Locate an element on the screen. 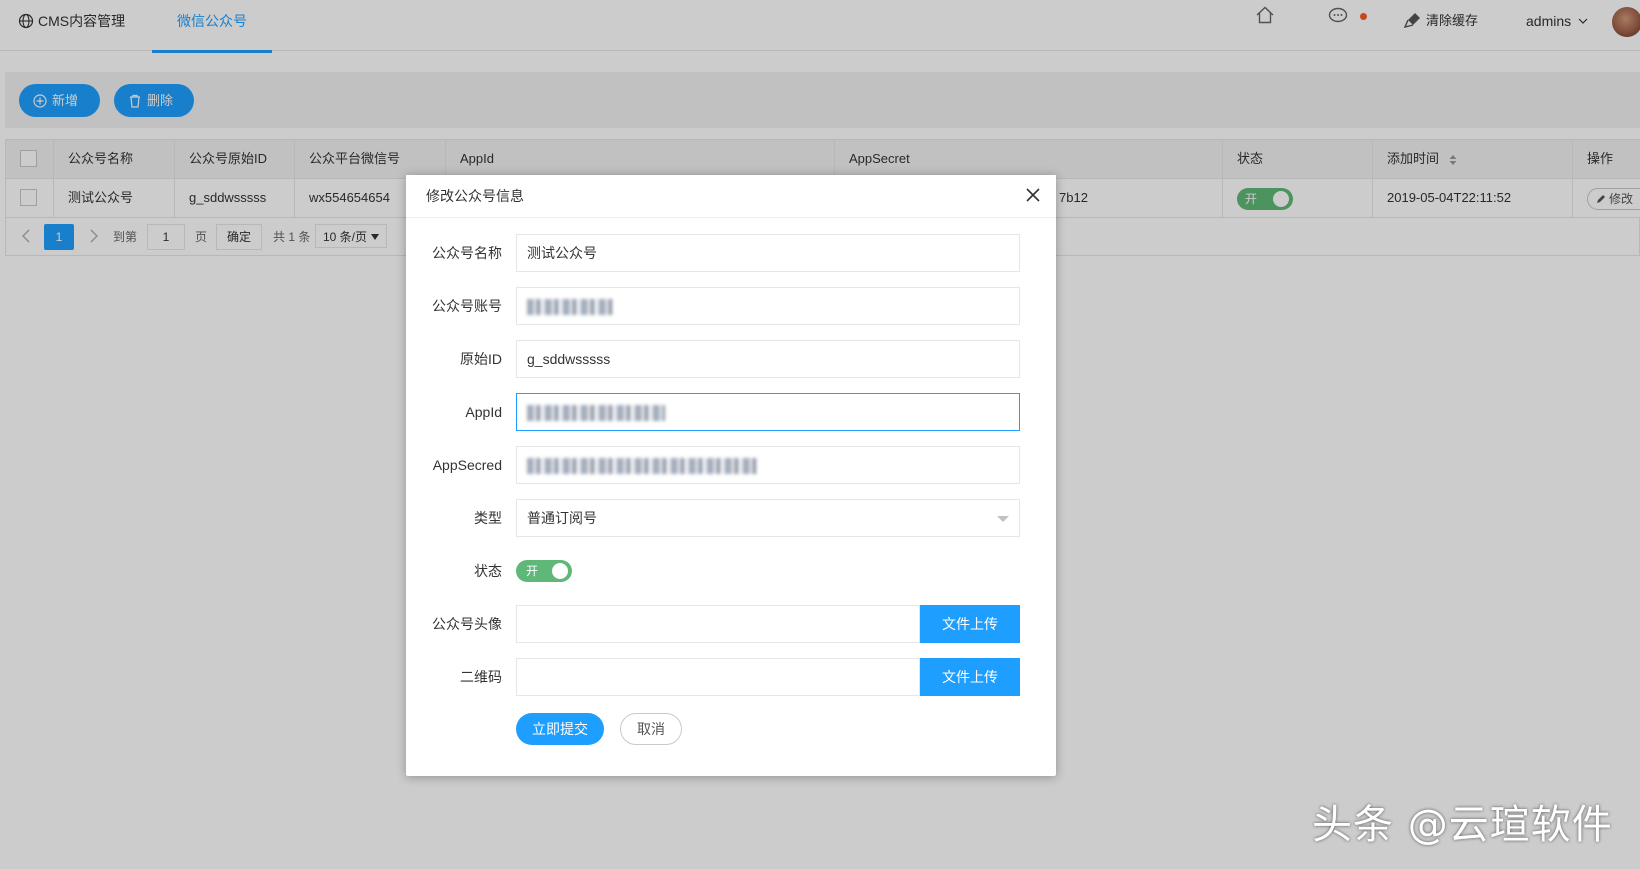  close-icon is located at coordinates (1033, 195).